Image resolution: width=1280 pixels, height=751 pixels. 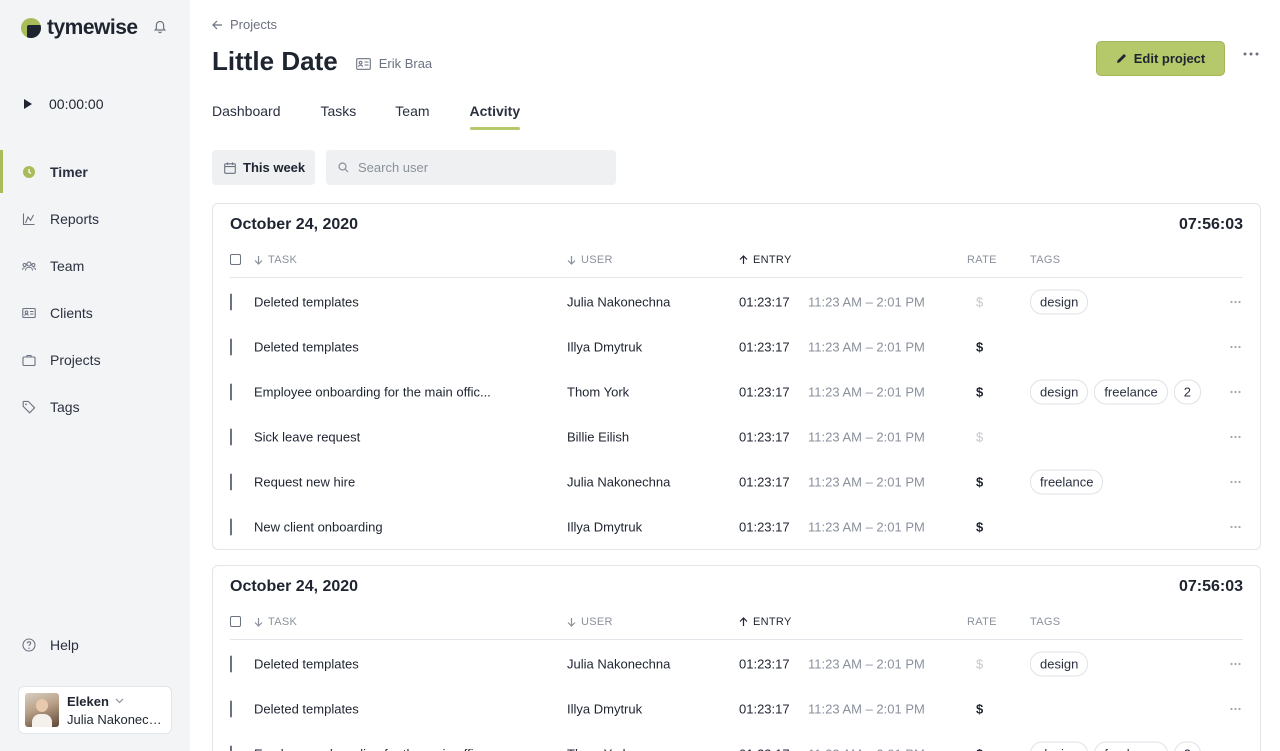 I want to click on tab-team: Team, so click(x=412, y=116).